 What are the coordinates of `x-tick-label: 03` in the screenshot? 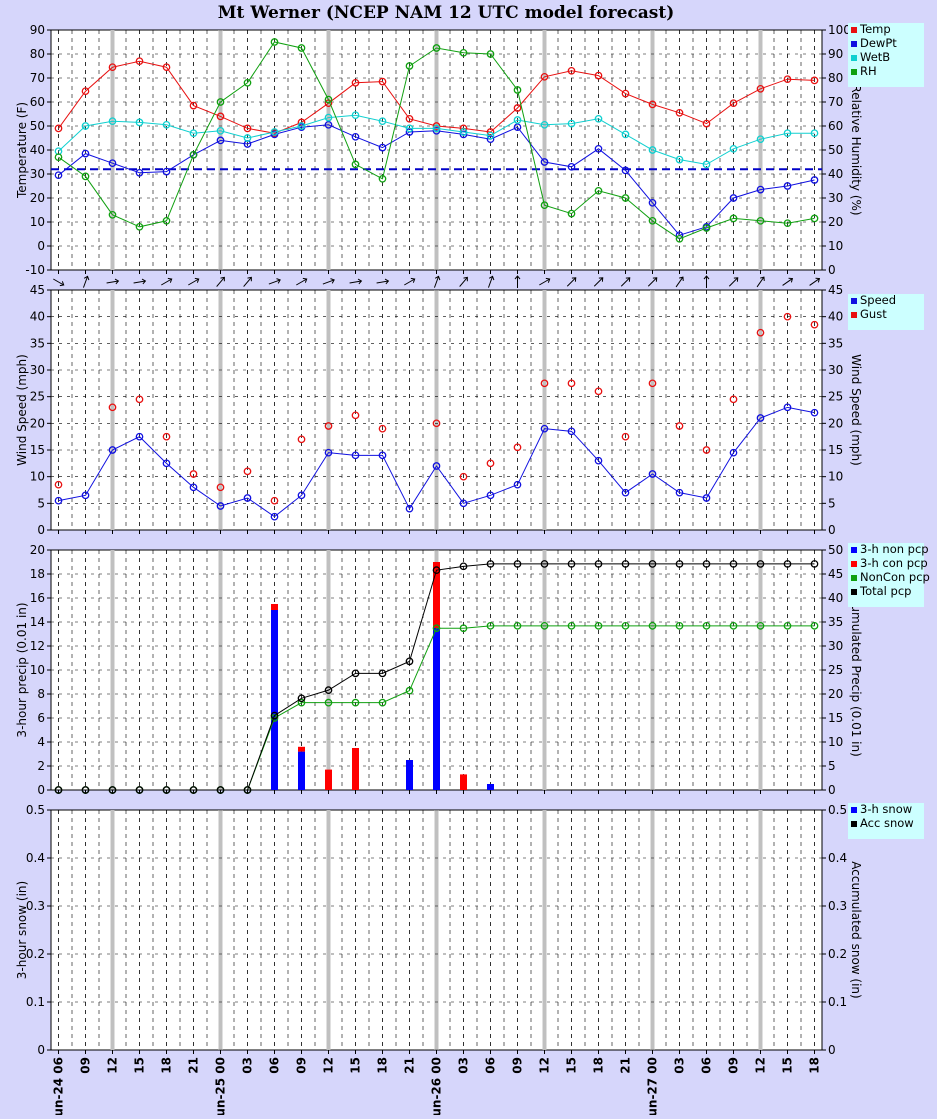 It's located at (248, 1065).